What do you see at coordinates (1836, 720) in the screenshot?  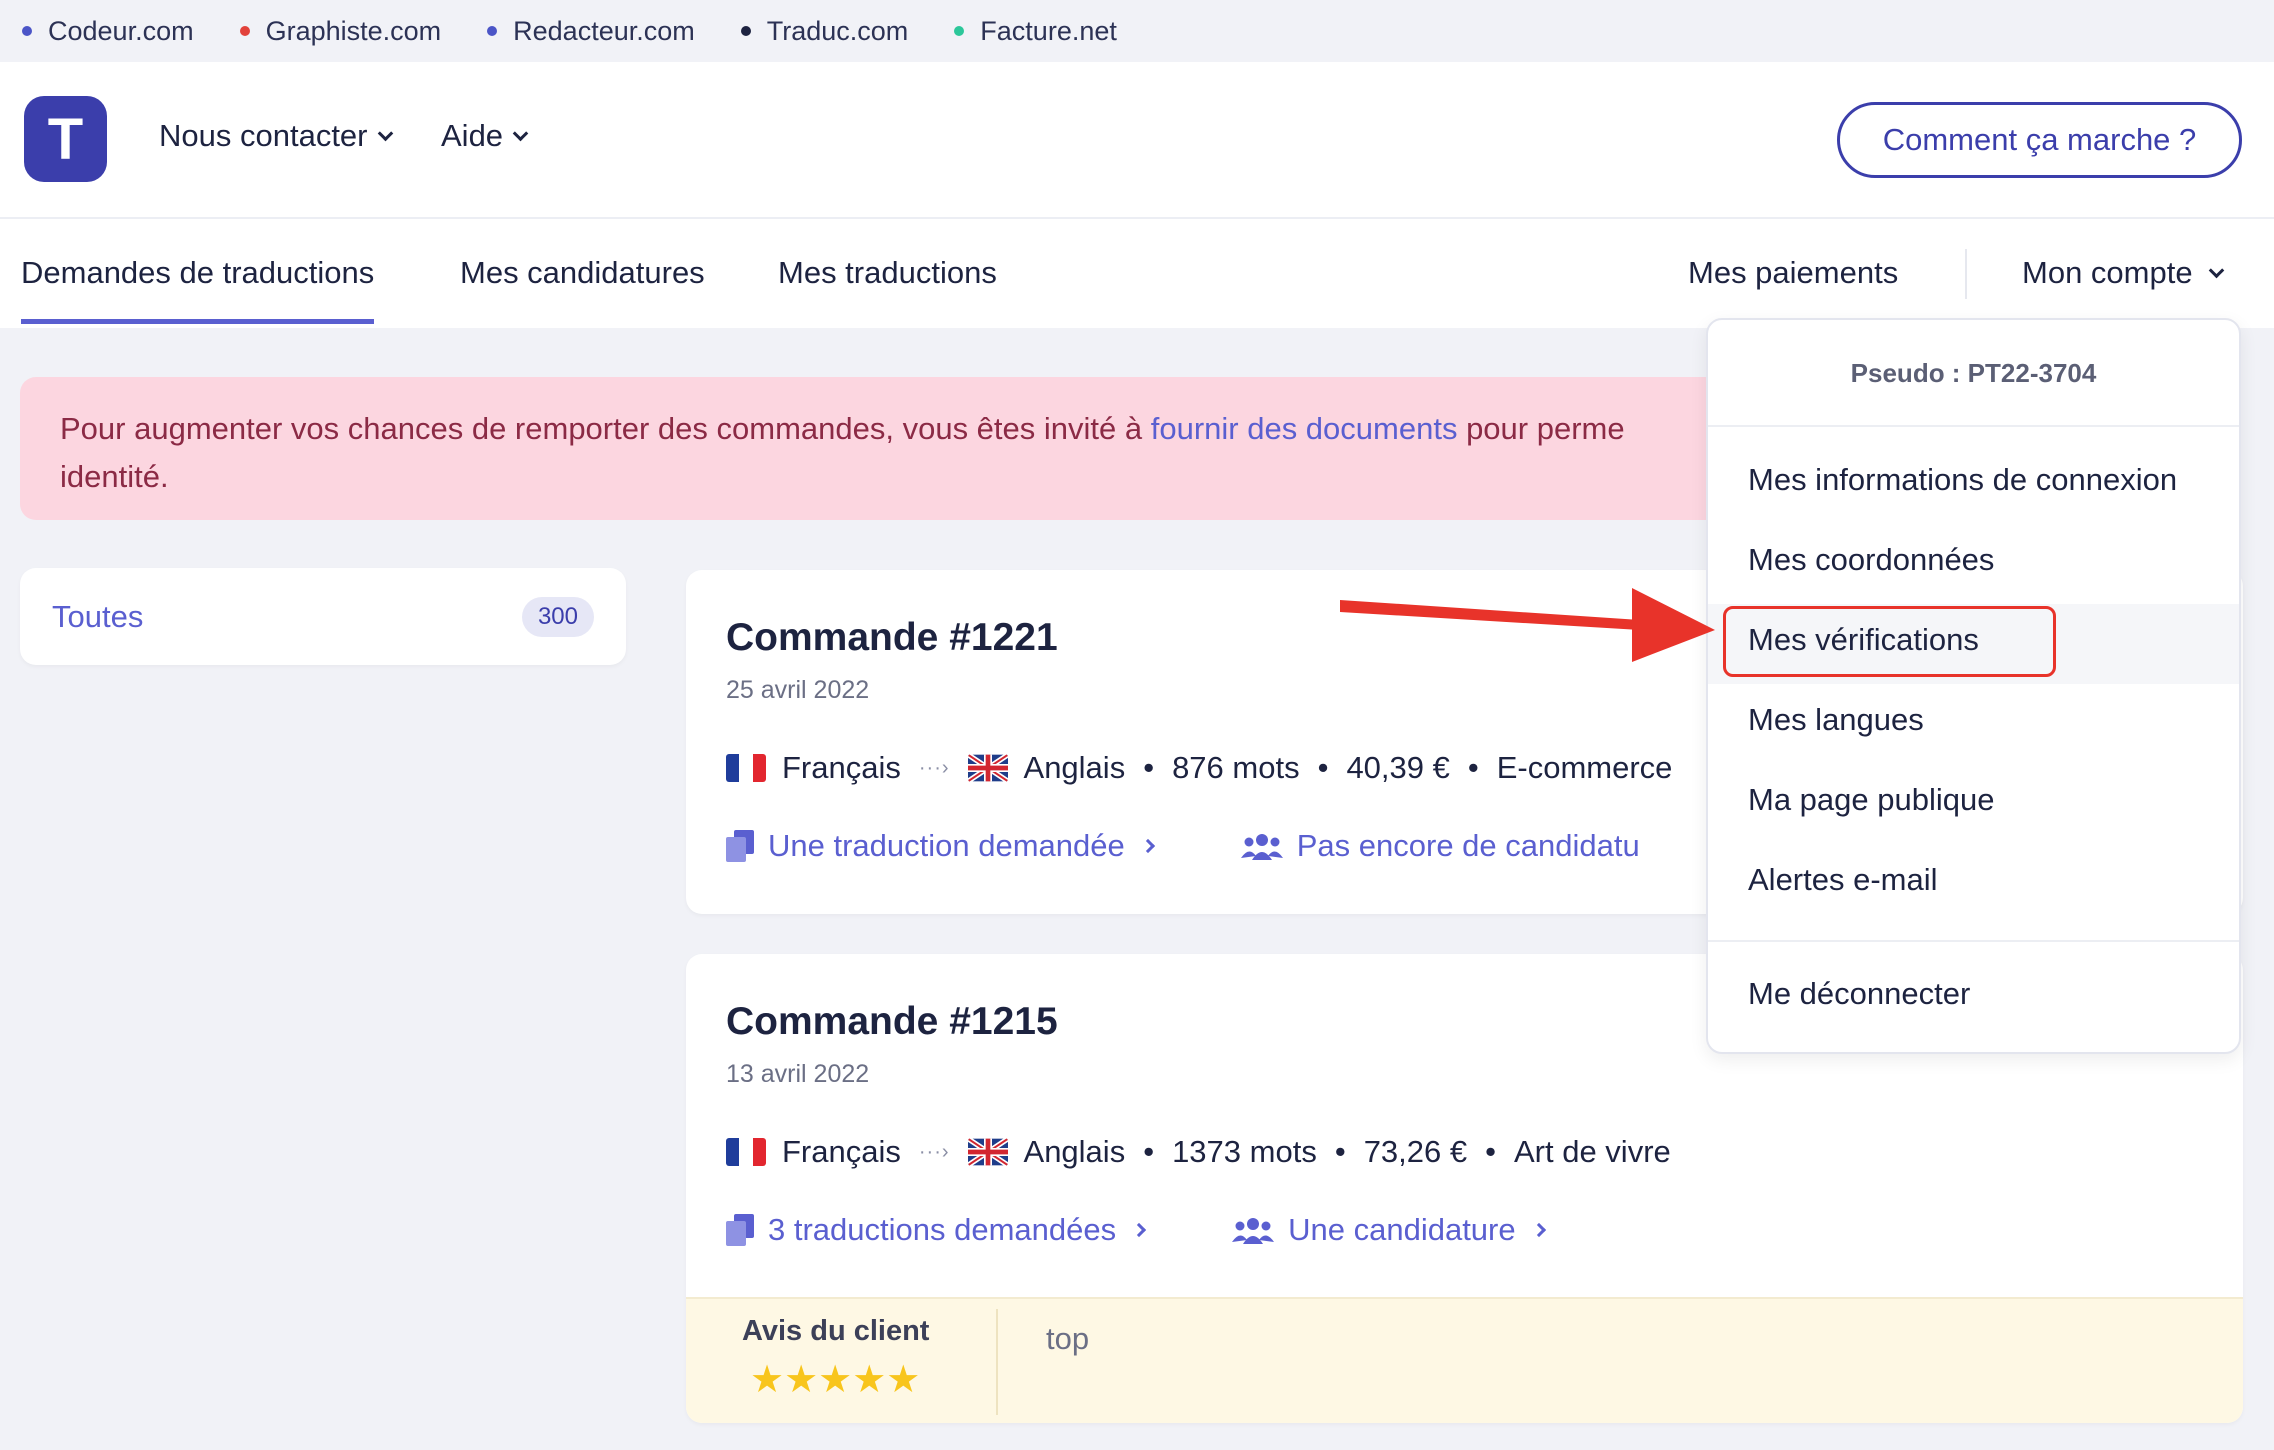 I see `menu-item-languages: Mes langues` at bounding box center [1836, 720].